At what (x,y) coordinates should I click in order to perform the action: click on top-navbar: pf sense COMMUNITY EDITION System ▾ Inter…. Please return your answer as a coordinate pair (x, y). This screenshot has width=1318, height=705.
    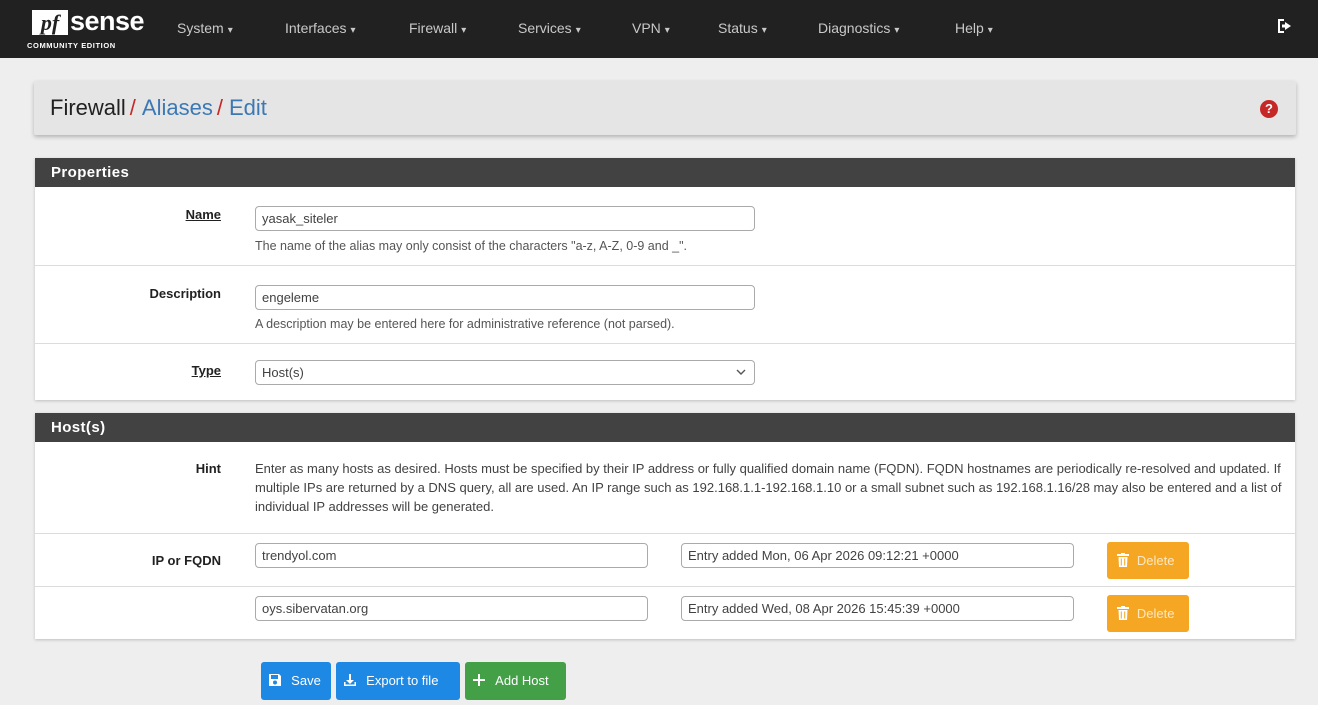
    Looking at the image, I should click on (659, 29).